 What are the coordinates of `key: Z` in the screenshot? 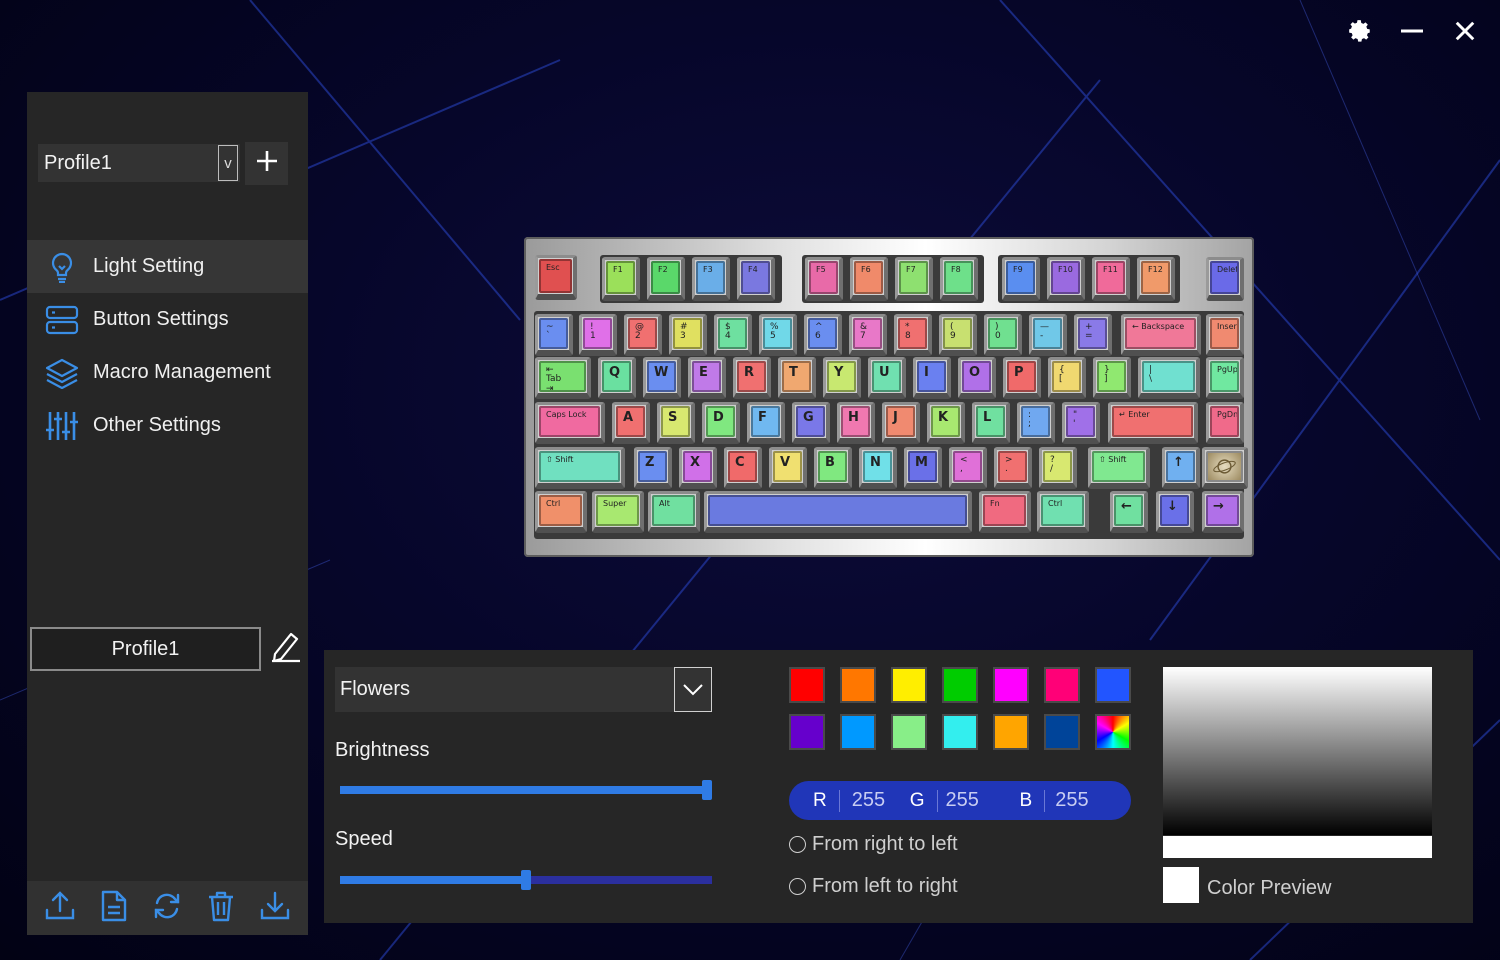 It's located at (653, 468).